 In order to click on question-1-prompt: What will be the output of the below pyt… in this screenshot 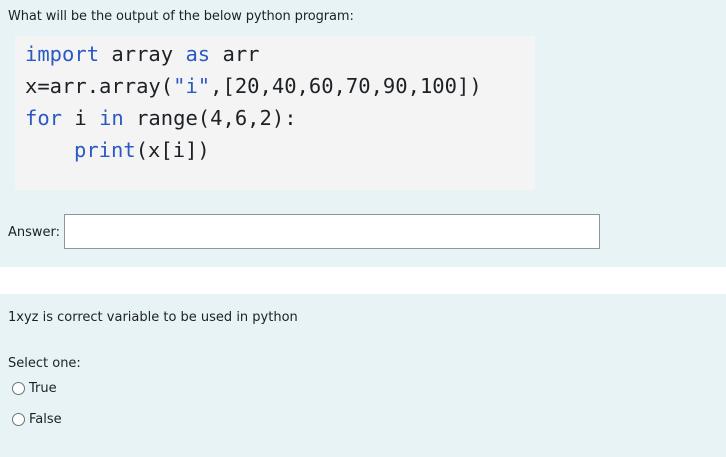, I will do `click(181, 16)`.